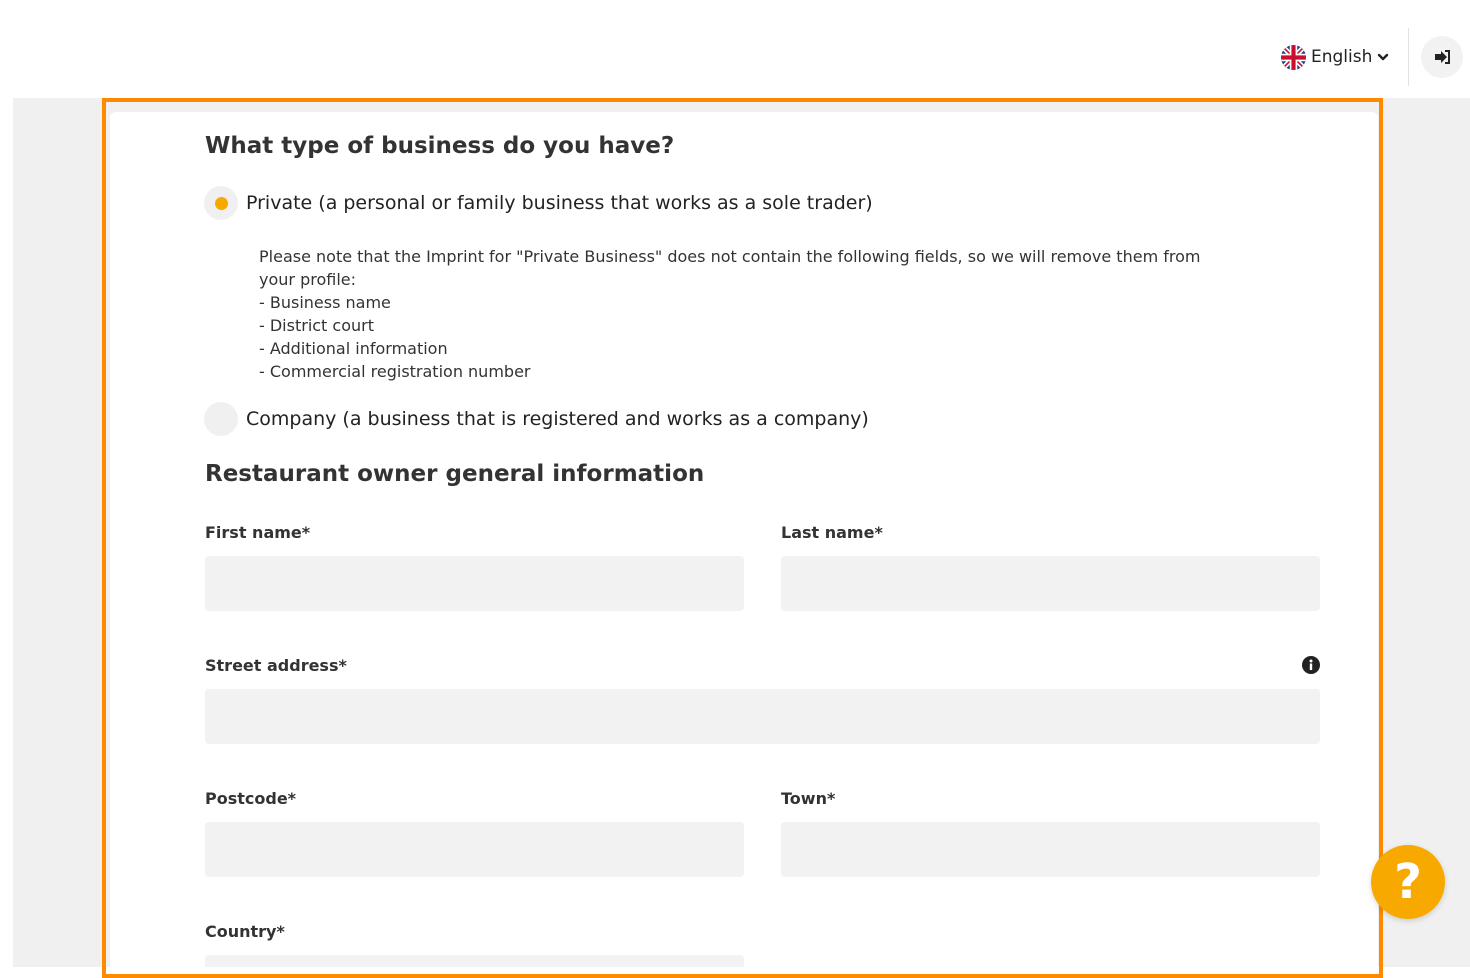 This screenshot has width=1470, height=978. I want to click on business-type-title: What type of business do you have?, so click(440, 146).